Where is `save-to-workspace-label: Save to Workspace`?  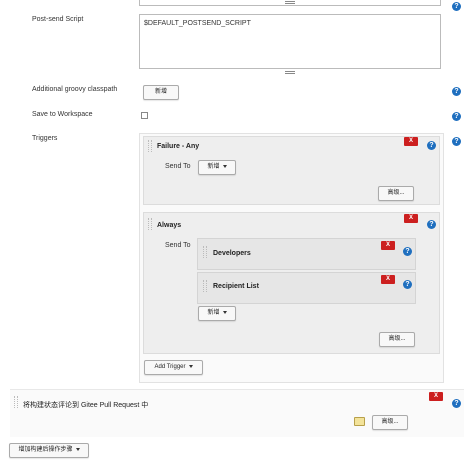
save-to-workspace-label: Save to Workspace is located at coordinates (62, 114).